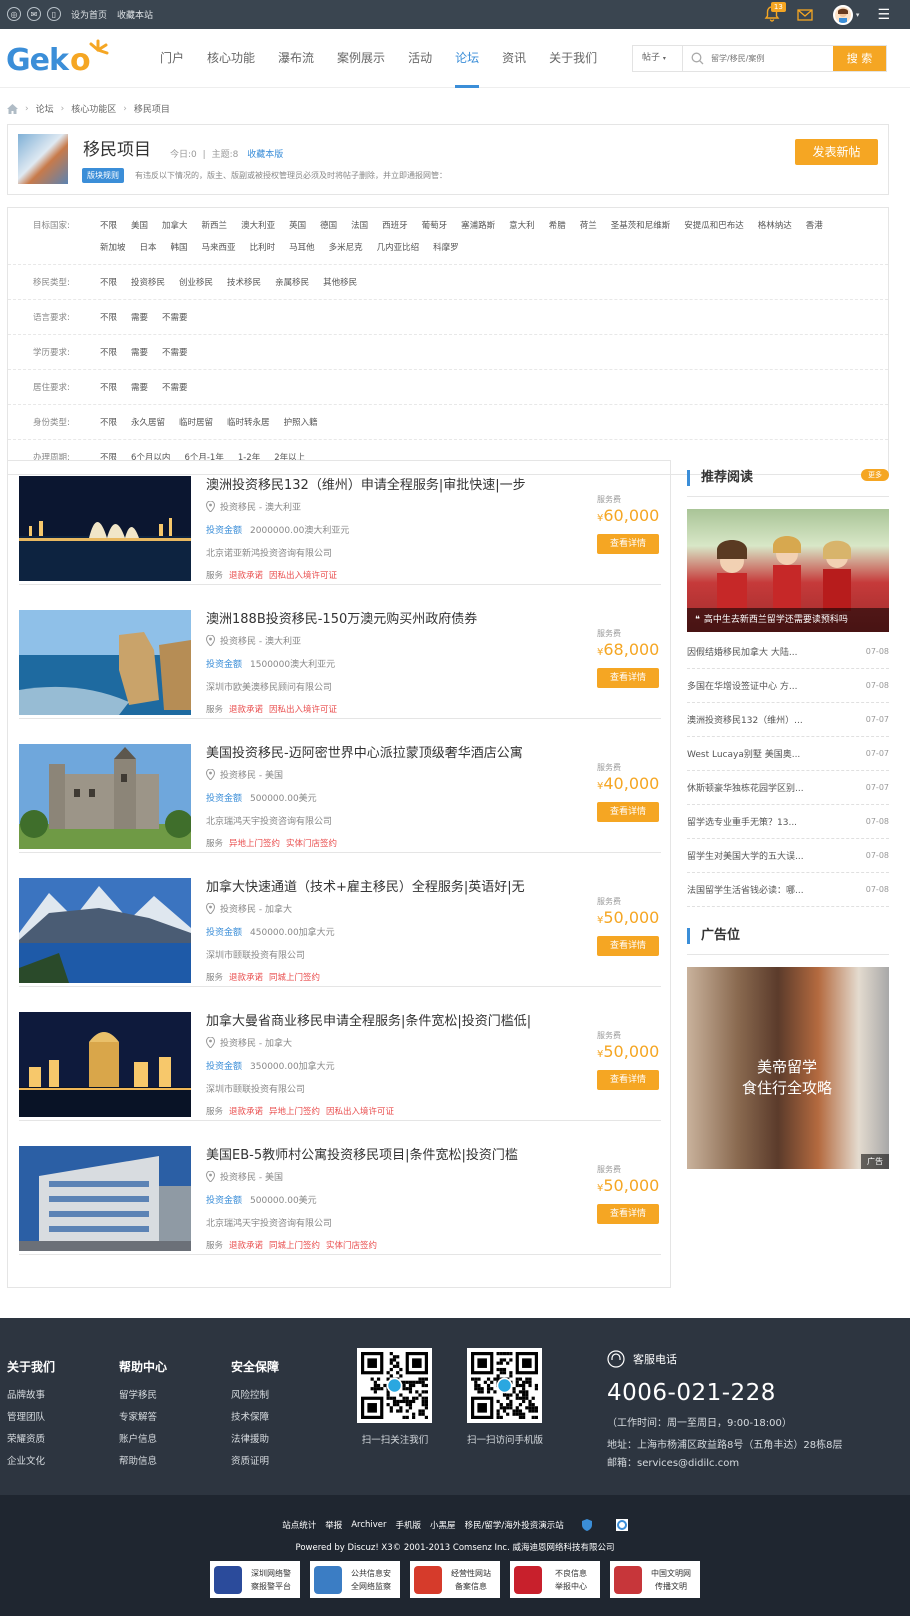 The height and width of the screenshot is (1616, 910). Describe the element at coordinates (54, 14) in the screenshot. I see `mobile-icon: ▯` at that location.